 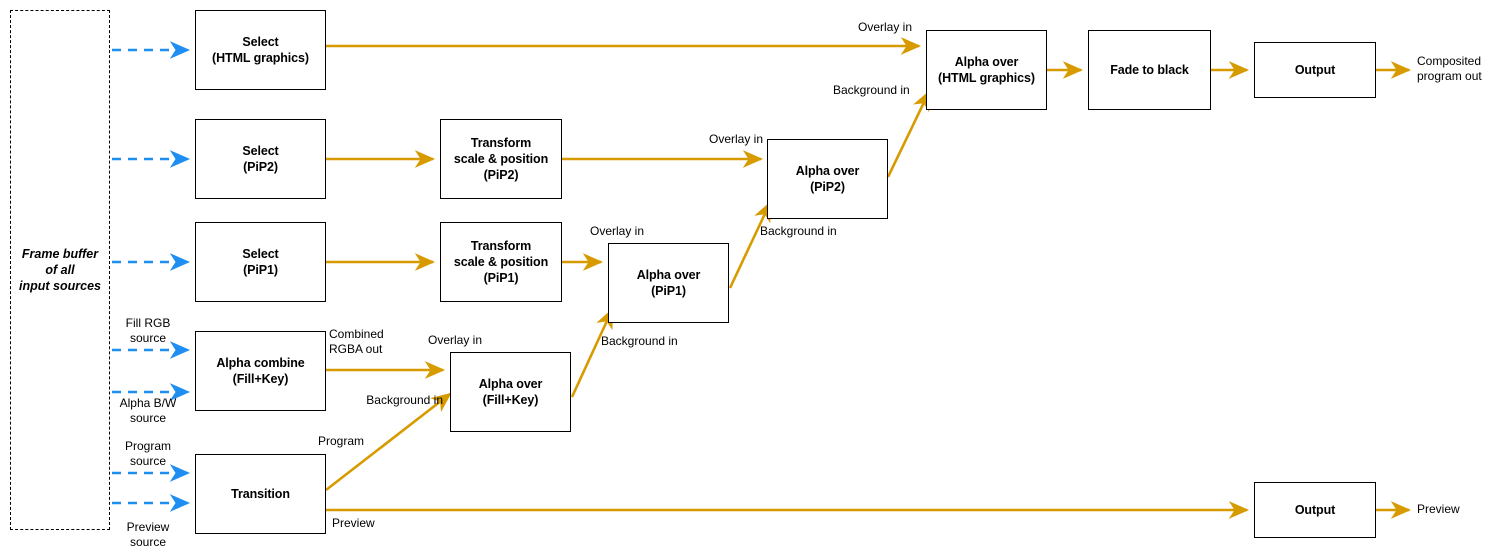 I want to click on edge-label-background-in-html: Background in, so click(x=871, y=90).